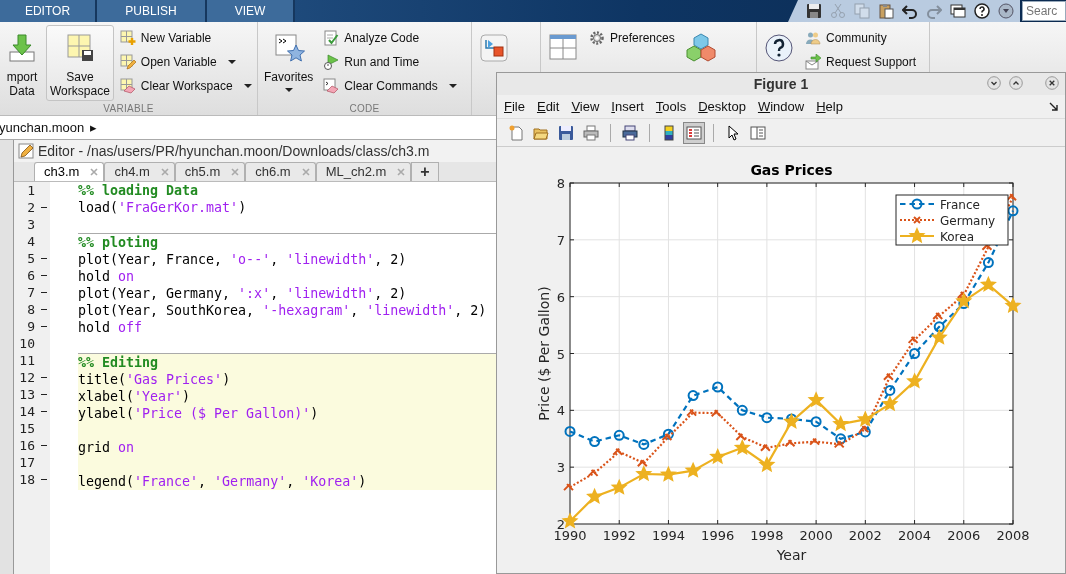 This screenshot has width=1066, height=574. What do you see at coordinates (26, 428) in the screenshot?
I see `line-number: 15` at bounding box center [26, 428].